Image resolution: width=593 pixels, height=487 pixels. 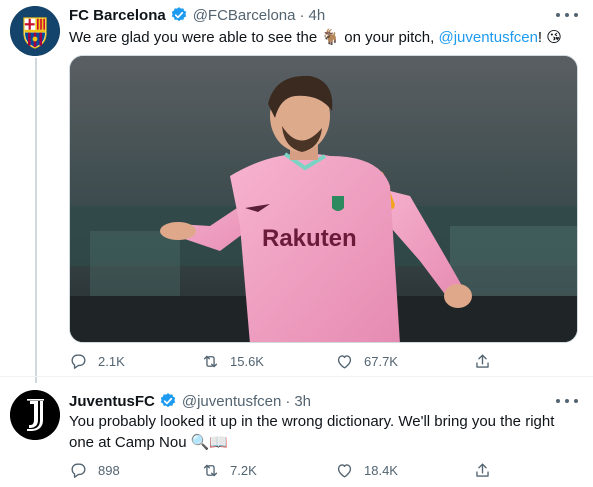 I want to click on mention-link: @juventusfcen, so click(x=487, y=37).